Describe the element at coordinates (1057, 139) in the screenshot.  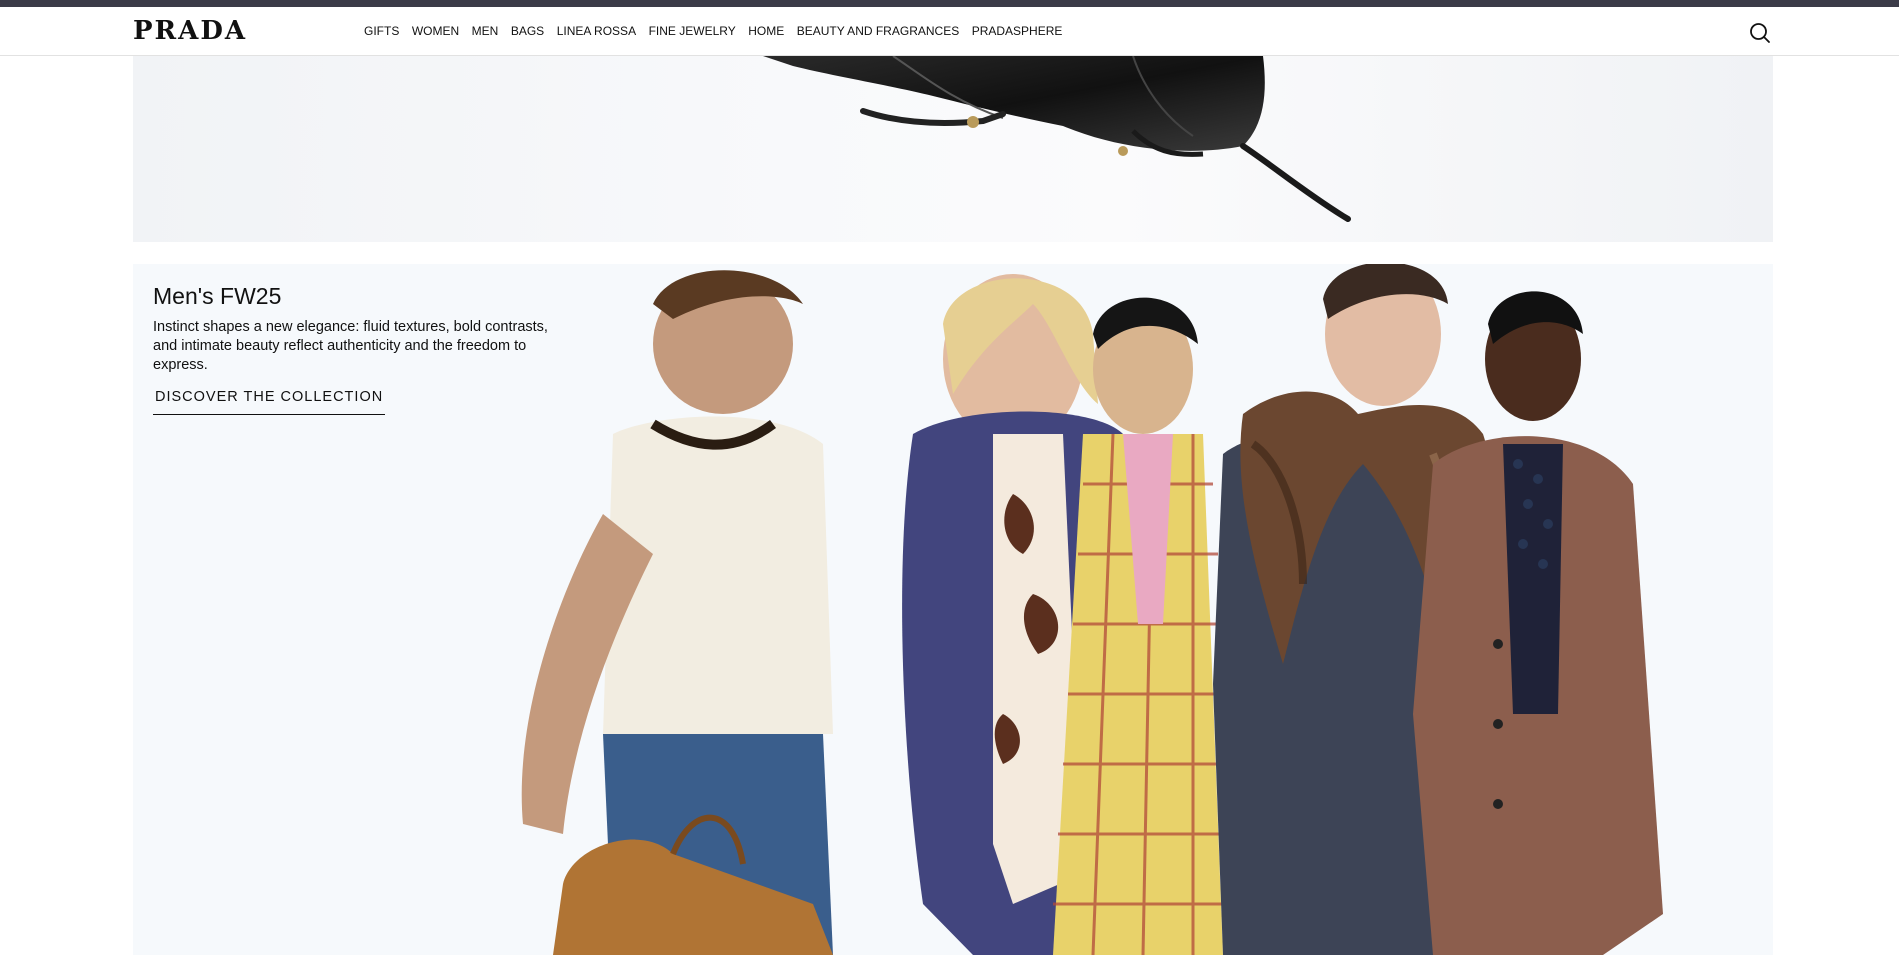
I see `black-leather-bag-photo` at that location.